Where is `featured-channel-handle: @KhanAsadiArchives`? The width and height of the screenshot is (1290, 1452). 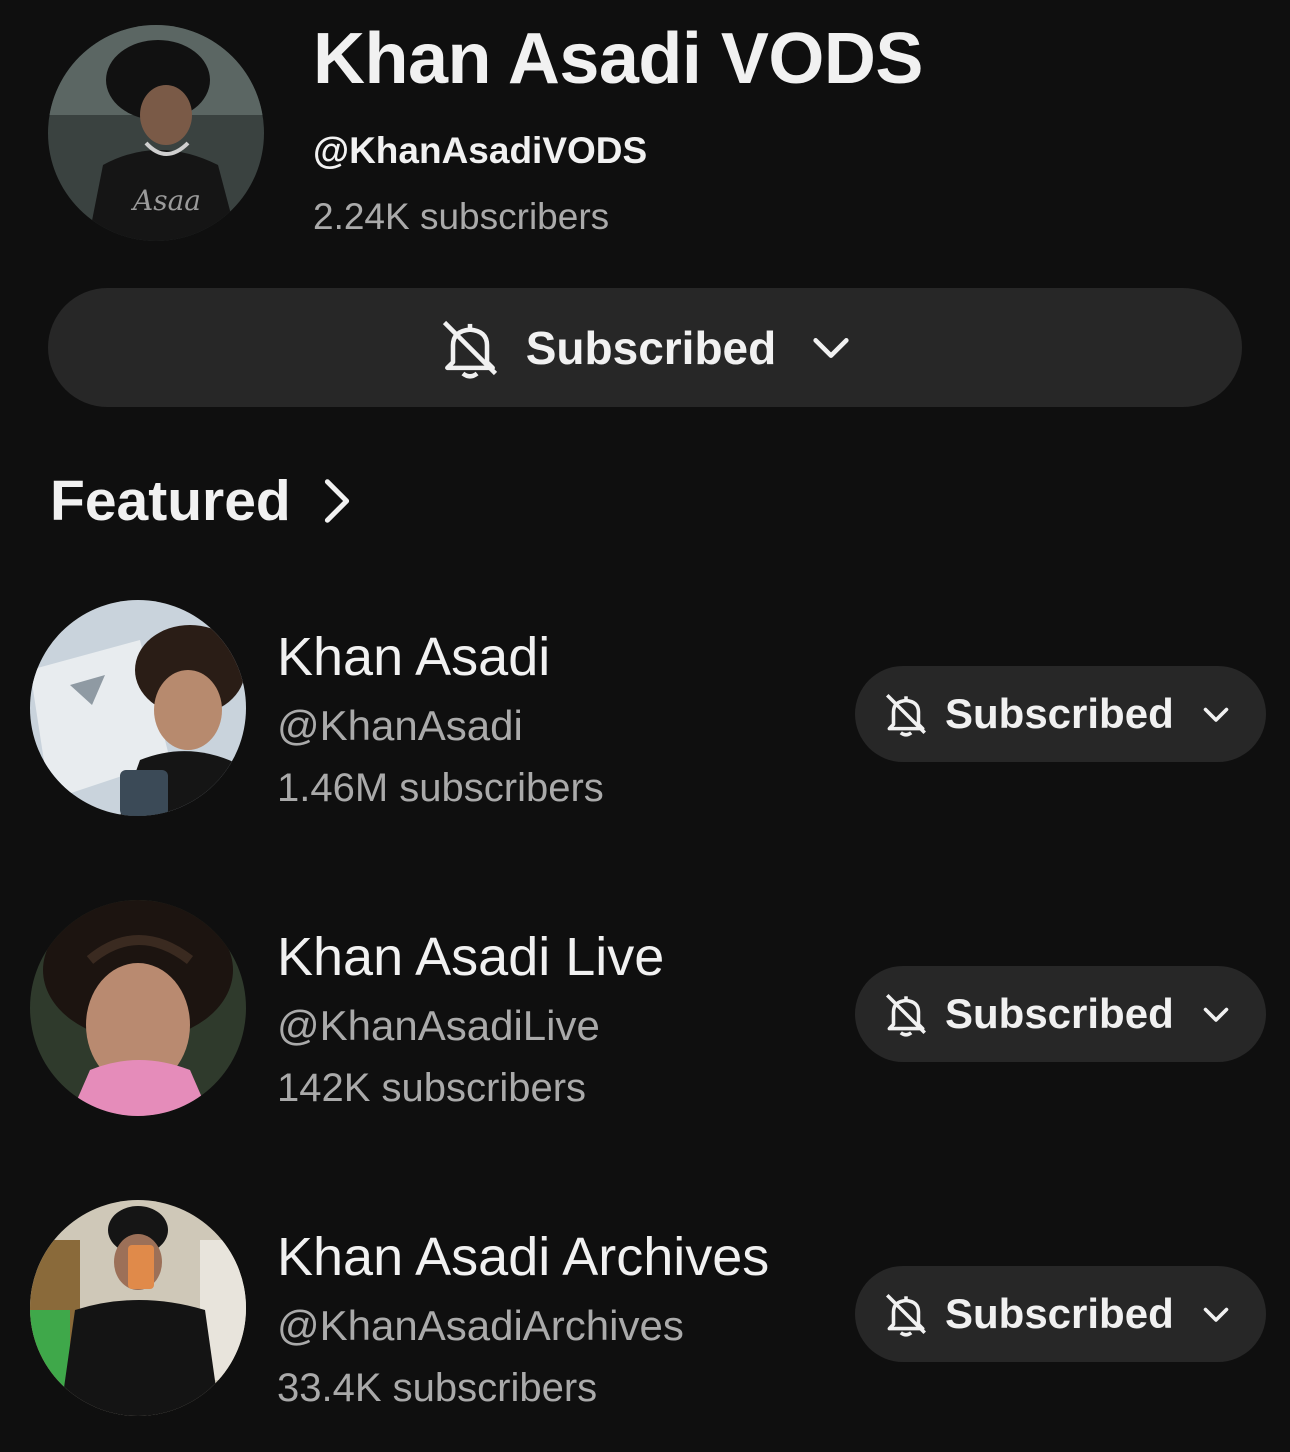 featured-channel-handle: @KhanAsadiArchives is located at coordinates (480, 1325).